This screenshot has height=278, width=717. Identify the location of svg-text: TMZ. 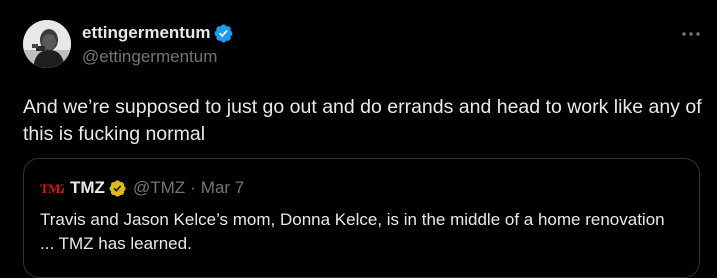
(52, 188).